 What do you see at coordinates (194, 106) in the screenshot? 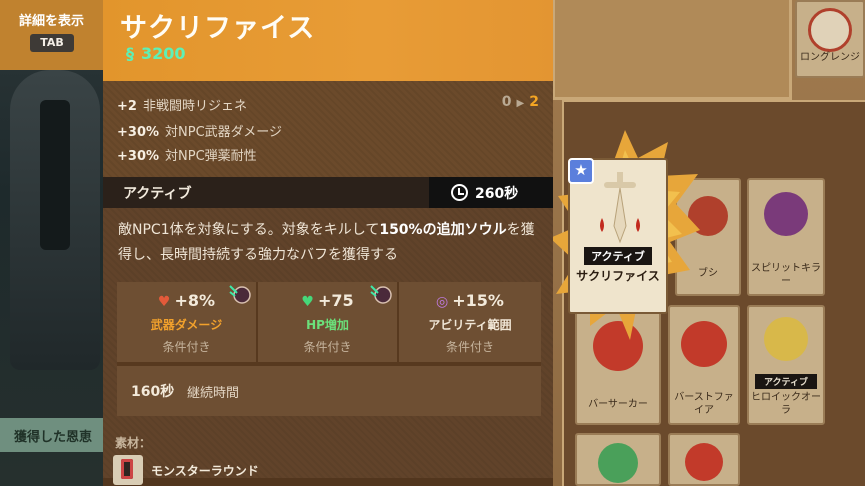
I see `stat-label: 非戦闘時リジェネ` at bounding box center [194, 106].